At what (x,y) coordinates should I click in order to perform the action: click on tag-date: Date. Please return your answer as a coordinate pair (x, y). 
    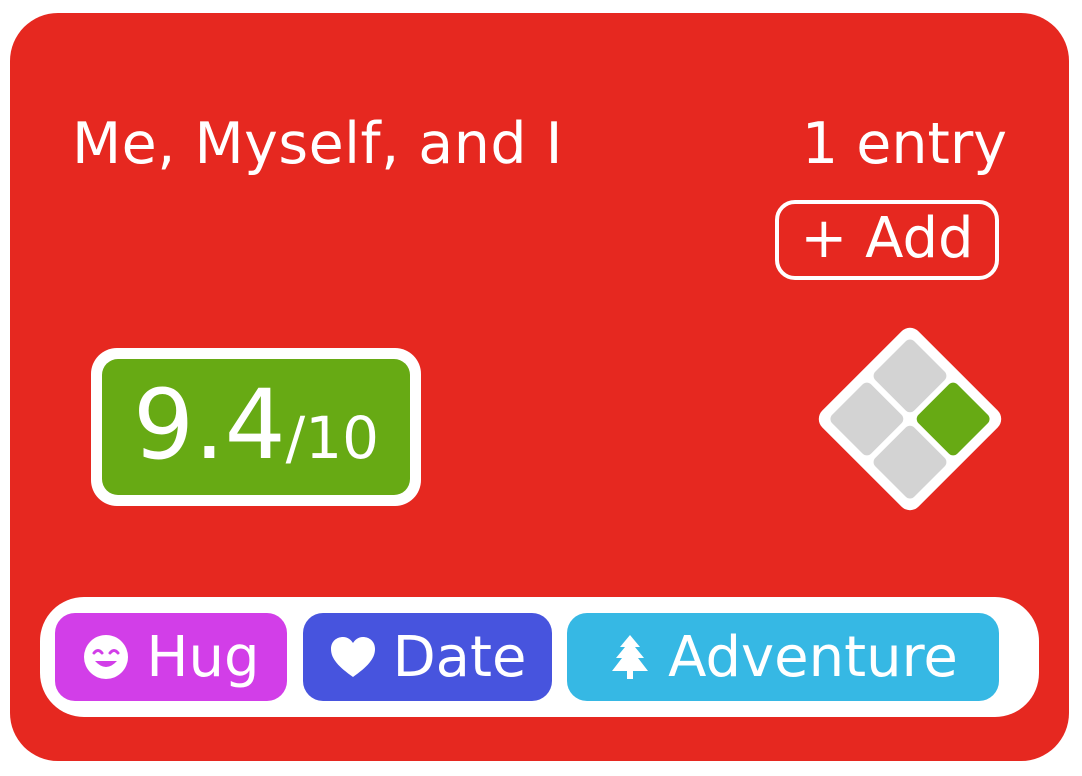
    Looking at the image, I should click on (427, 657).